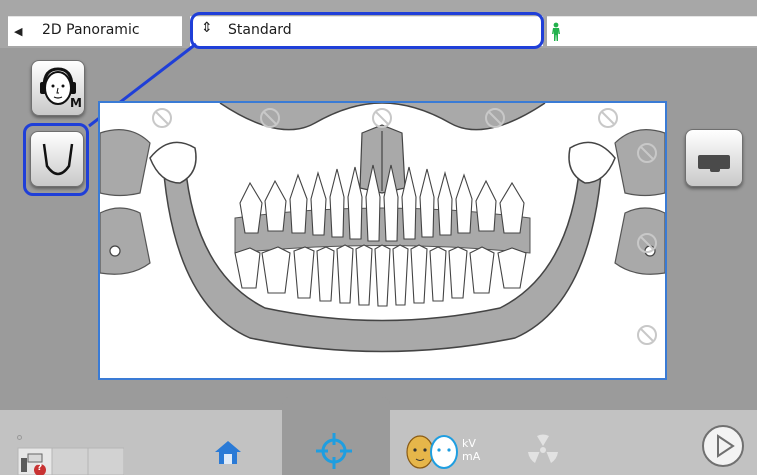 The width and height of the screenshot is (757, 475). I want to click on radiation-icon, so click(543, 448).